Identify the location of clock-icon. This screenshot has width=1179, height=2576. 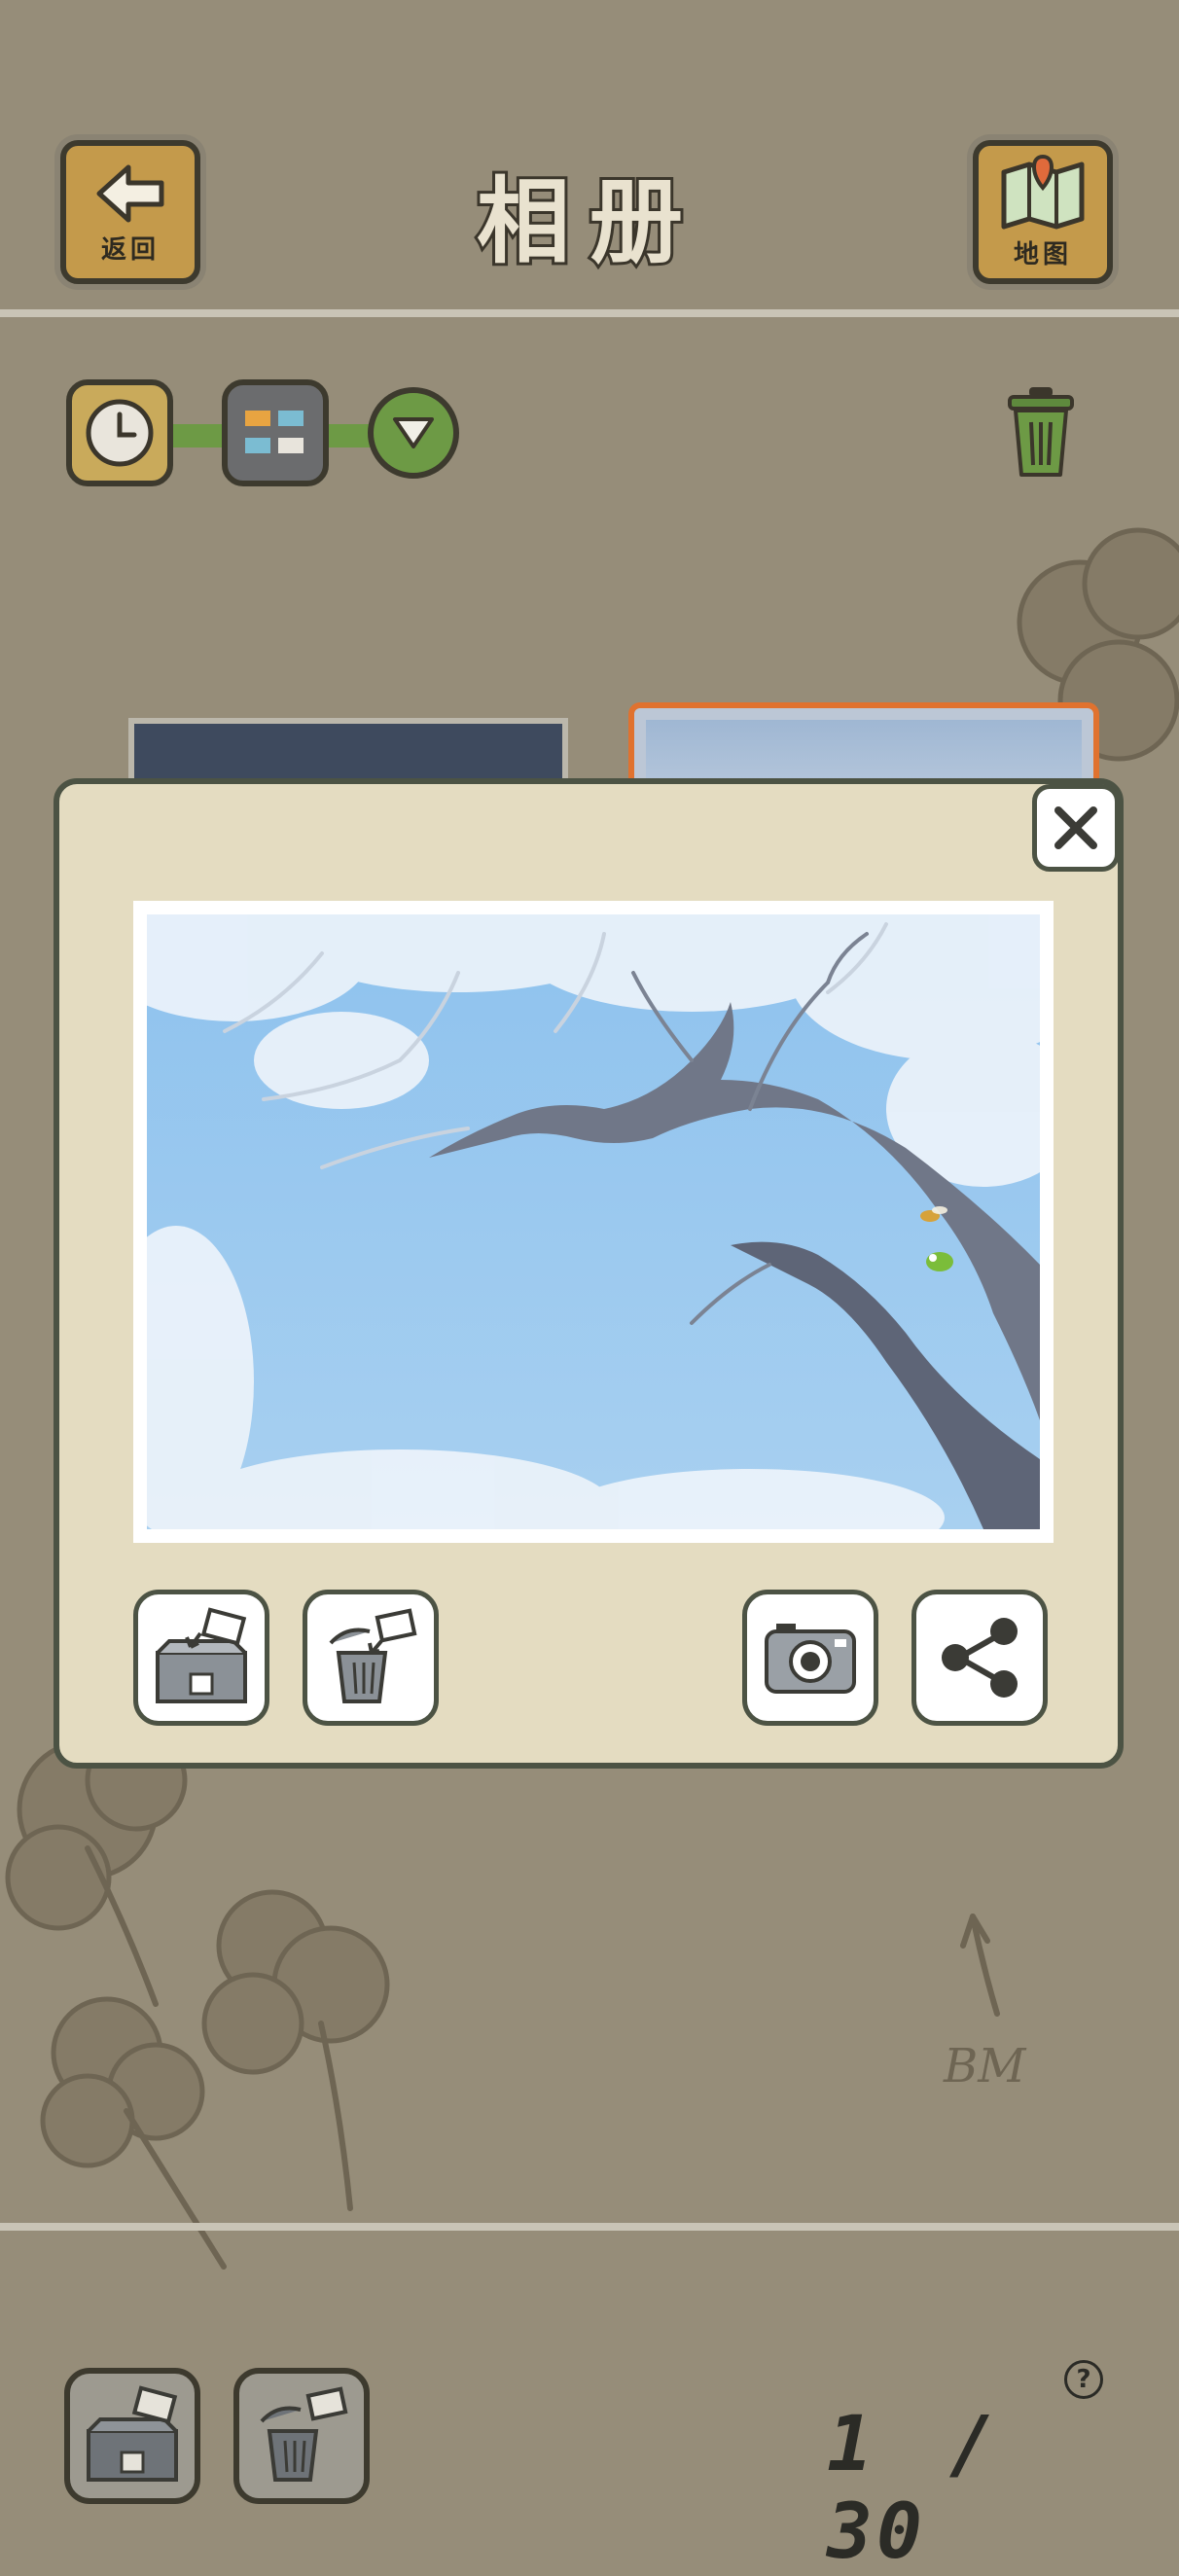
(120, 433).